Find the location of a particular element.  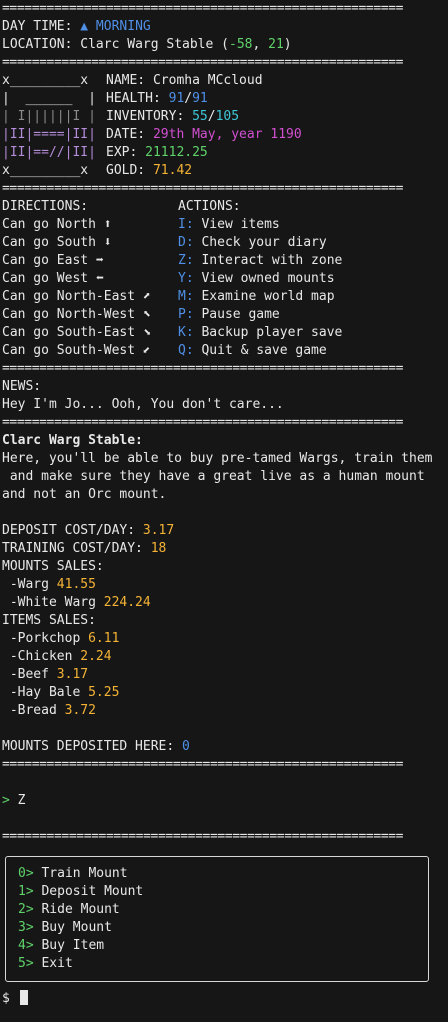

action-label: Interact with zone is located at coordinates (268, 260).